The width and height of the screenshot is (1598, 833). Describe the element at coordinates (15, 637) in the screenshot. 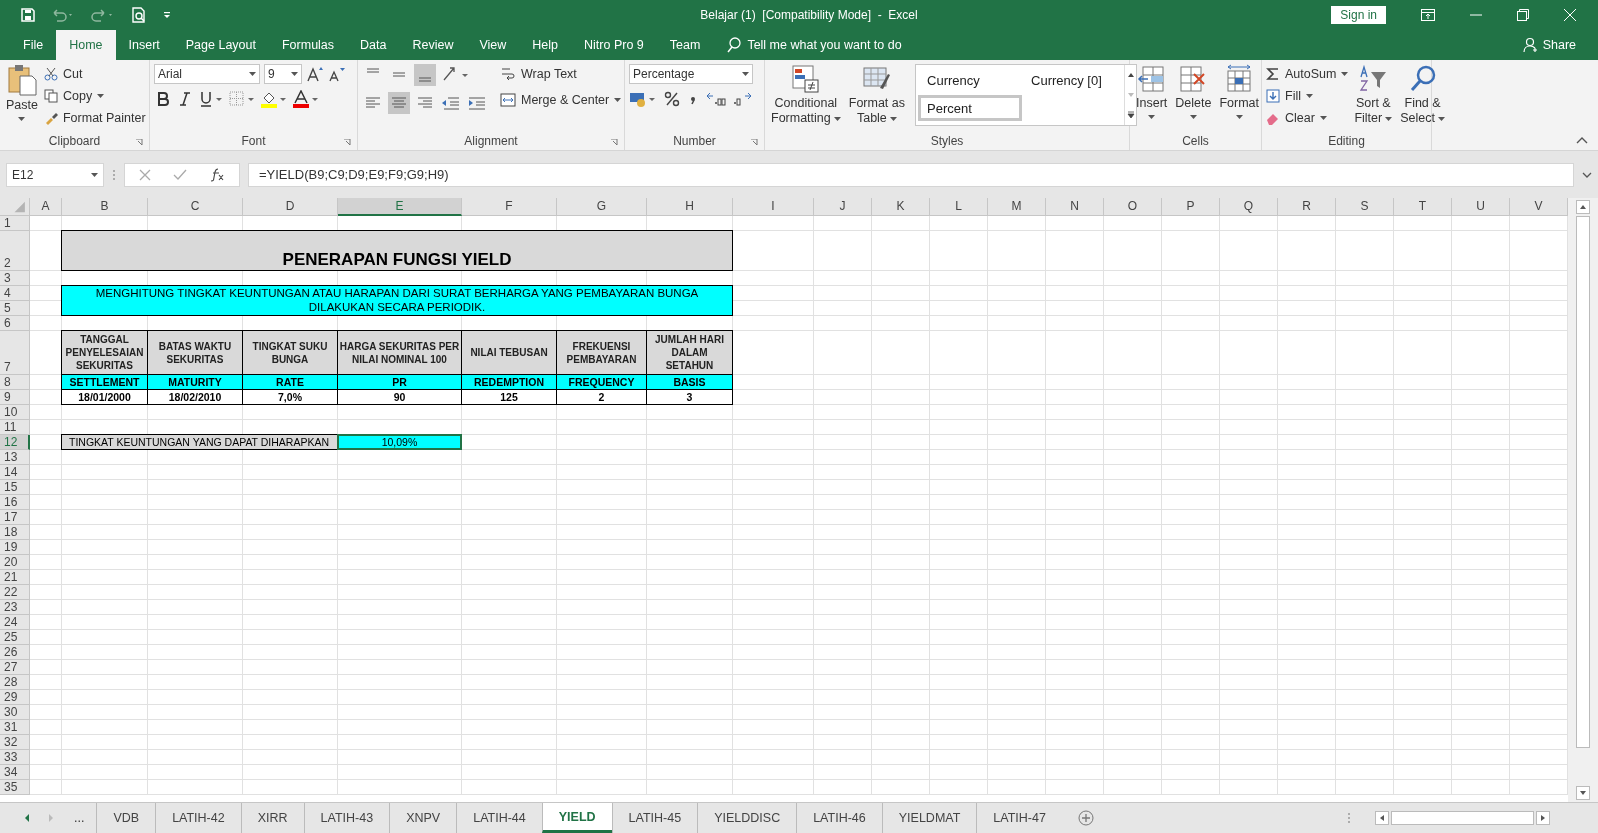

I see `row-header: 25` at that location.